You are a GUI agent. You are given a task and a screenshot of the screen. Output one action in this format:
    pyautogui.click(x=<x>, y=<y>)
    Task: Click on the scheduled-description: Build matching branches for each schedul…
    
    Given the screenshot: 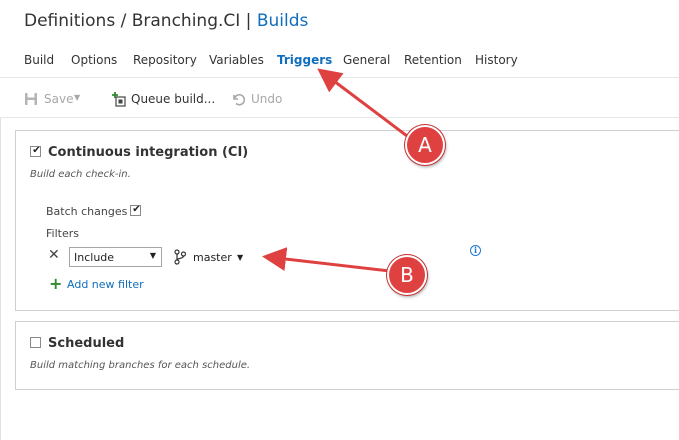 What is the action you would take?
    pyautogui.click(x=140, y=365)
    